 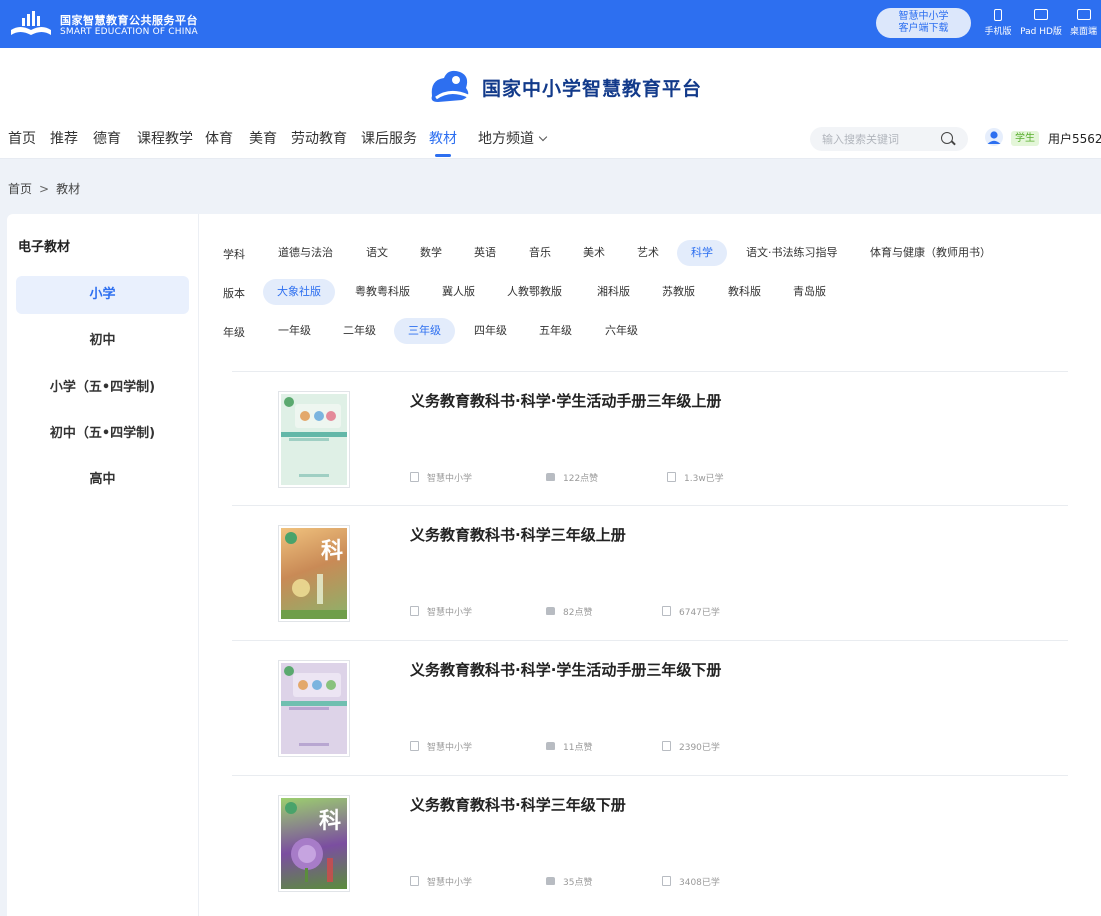 What do you see at coordinates (581, 479) in the screenshot?
I see `likes-text: 122点赞` at bounding box center [581, 479].